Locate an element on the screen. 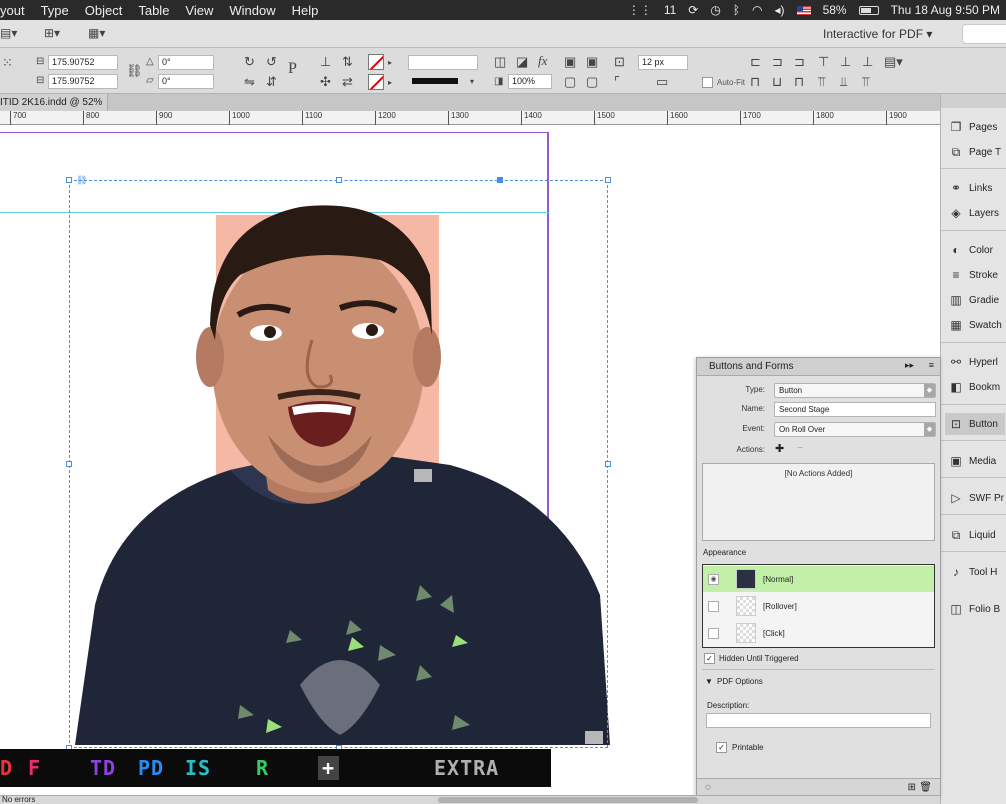  menu-object: Object is located at coordinates (104, 10).